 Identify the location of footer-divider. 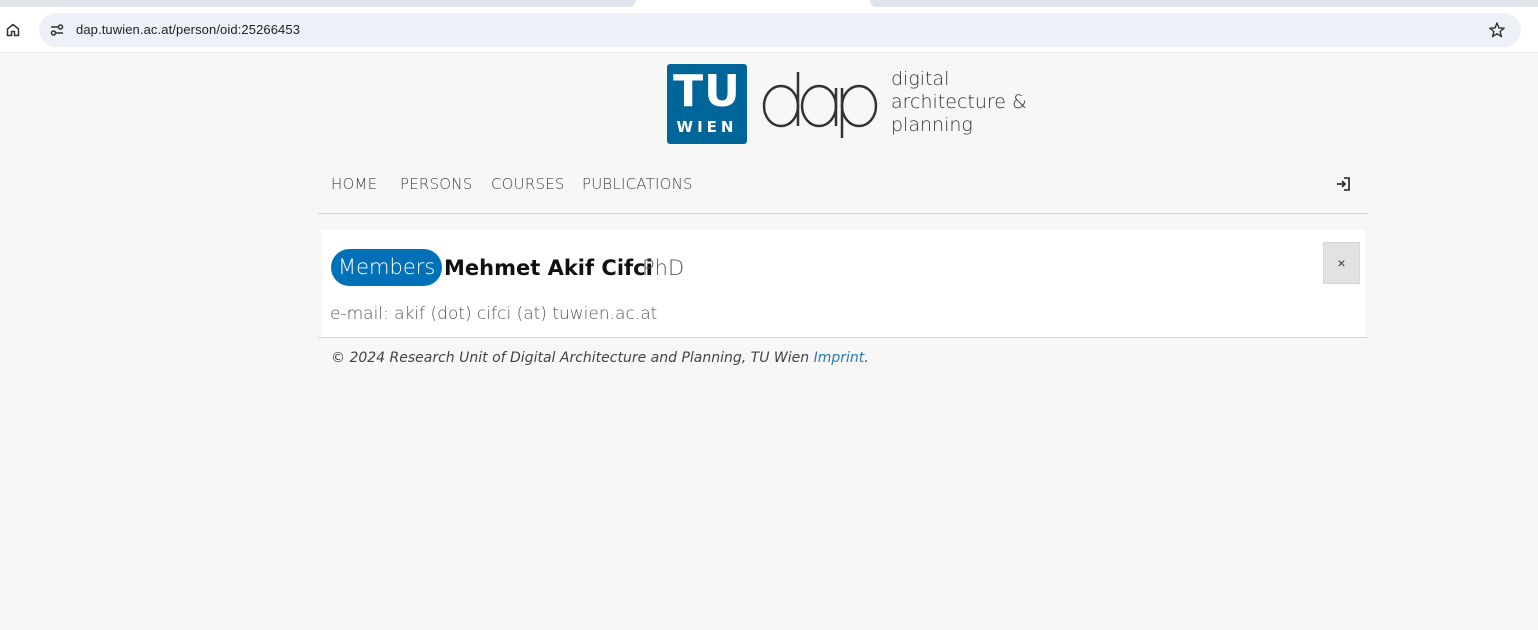
(843, 337).